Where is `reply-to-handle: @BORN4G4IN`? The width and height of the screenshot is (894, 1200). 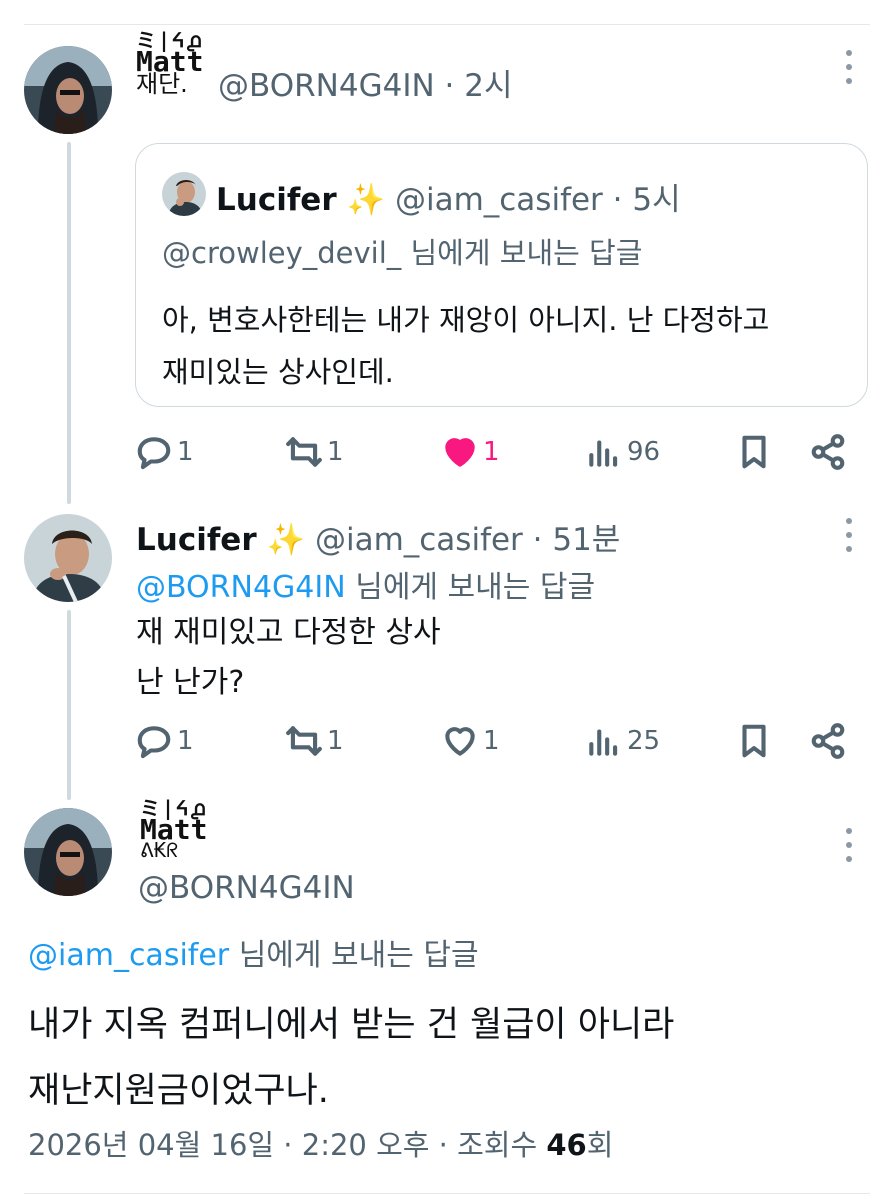 reply-to-handle: @BORN4G4IN is located at coordinates (241, 587).